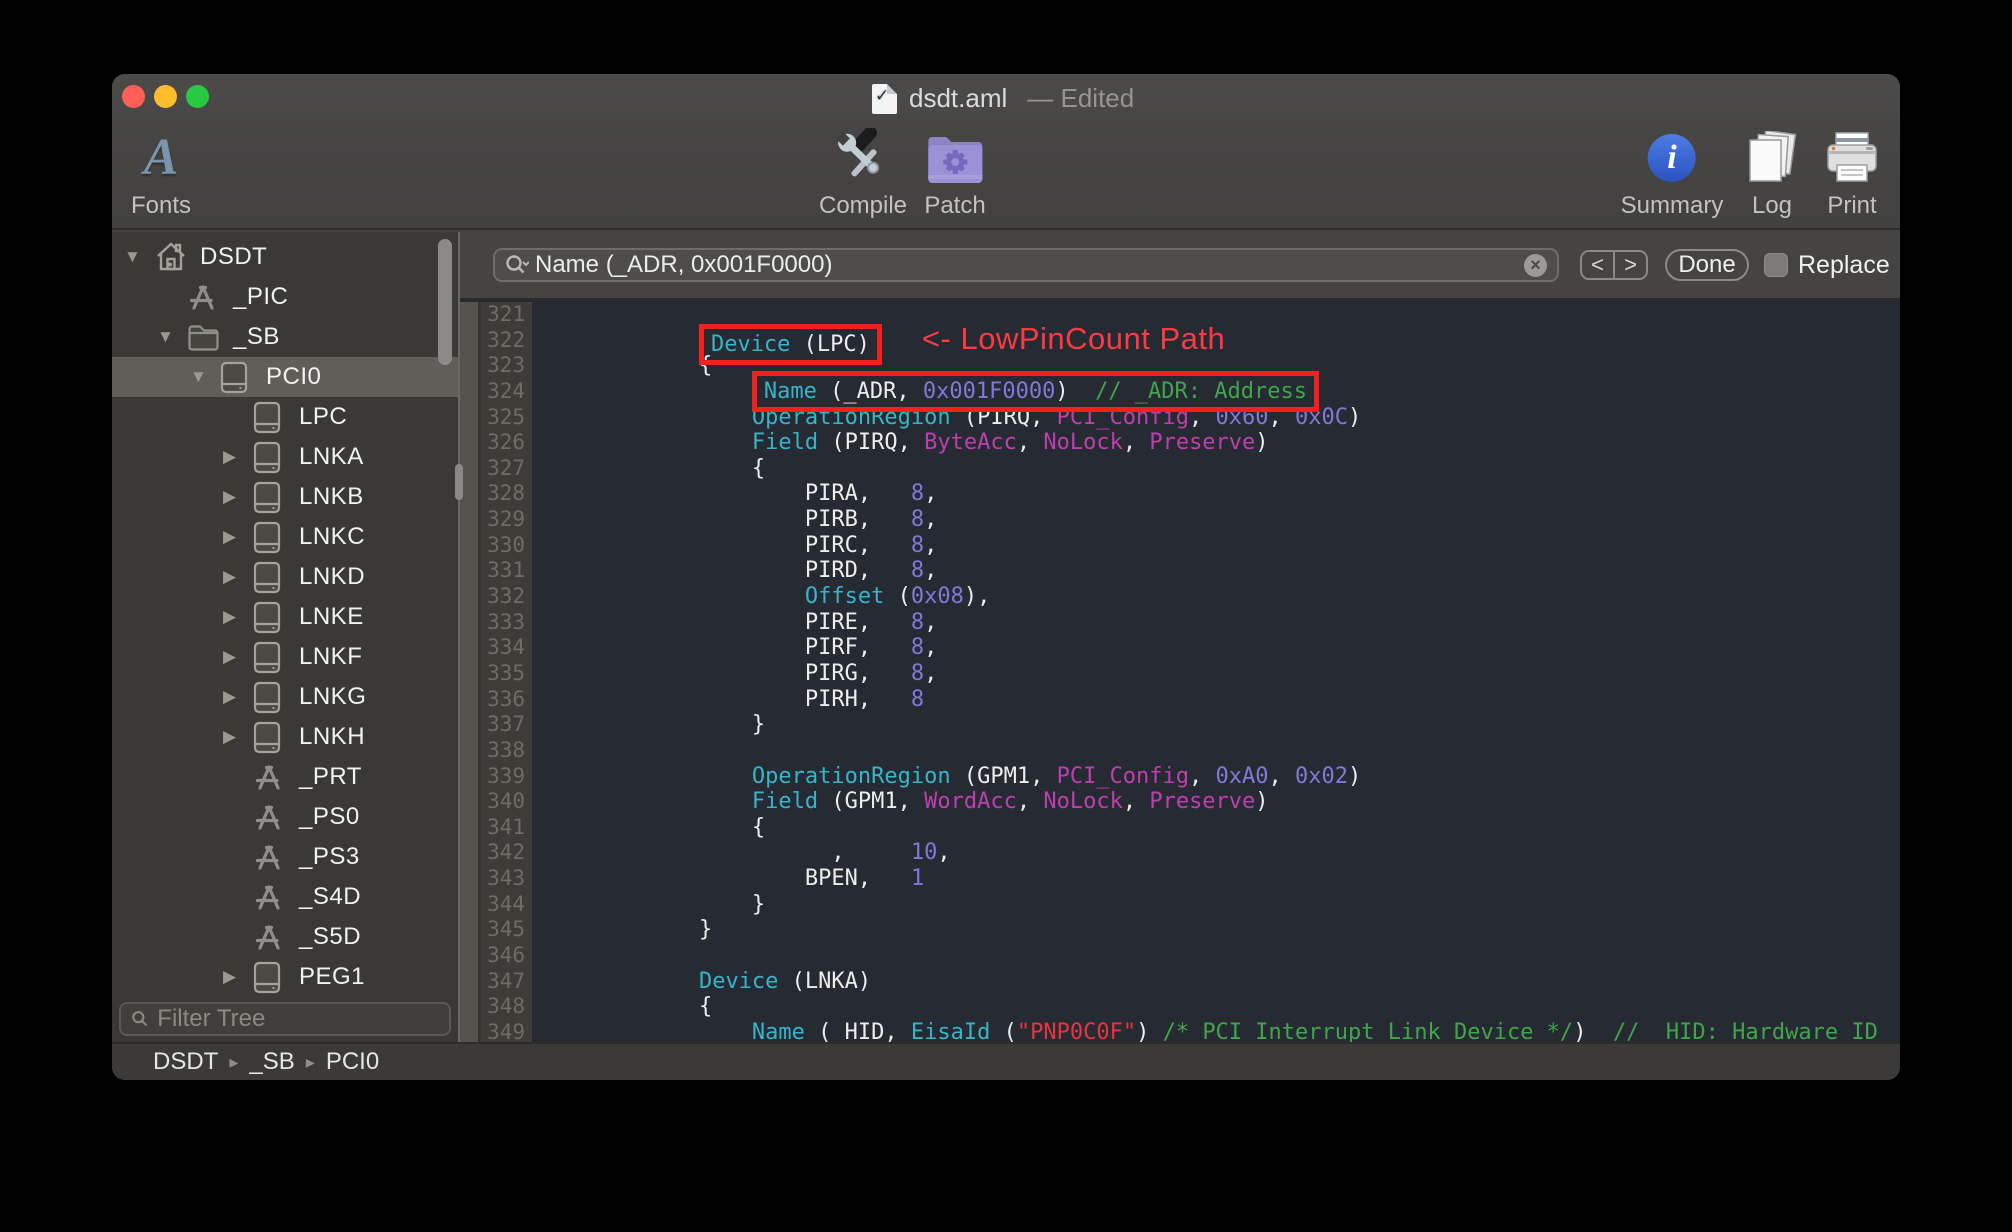 Image resolution: width=2012 pixels, height=1232 pixels. I want to click on replace-checkbox, so click(1776, 265).